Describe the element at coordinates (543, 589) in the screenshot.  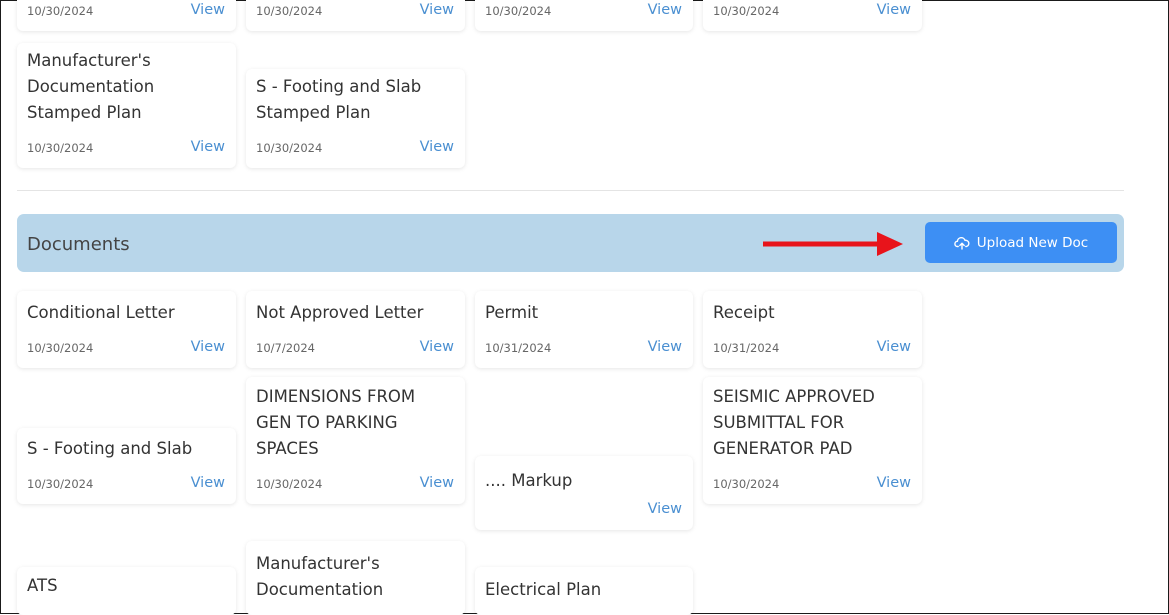
I see `card-title: Electrical Plan` at that location.